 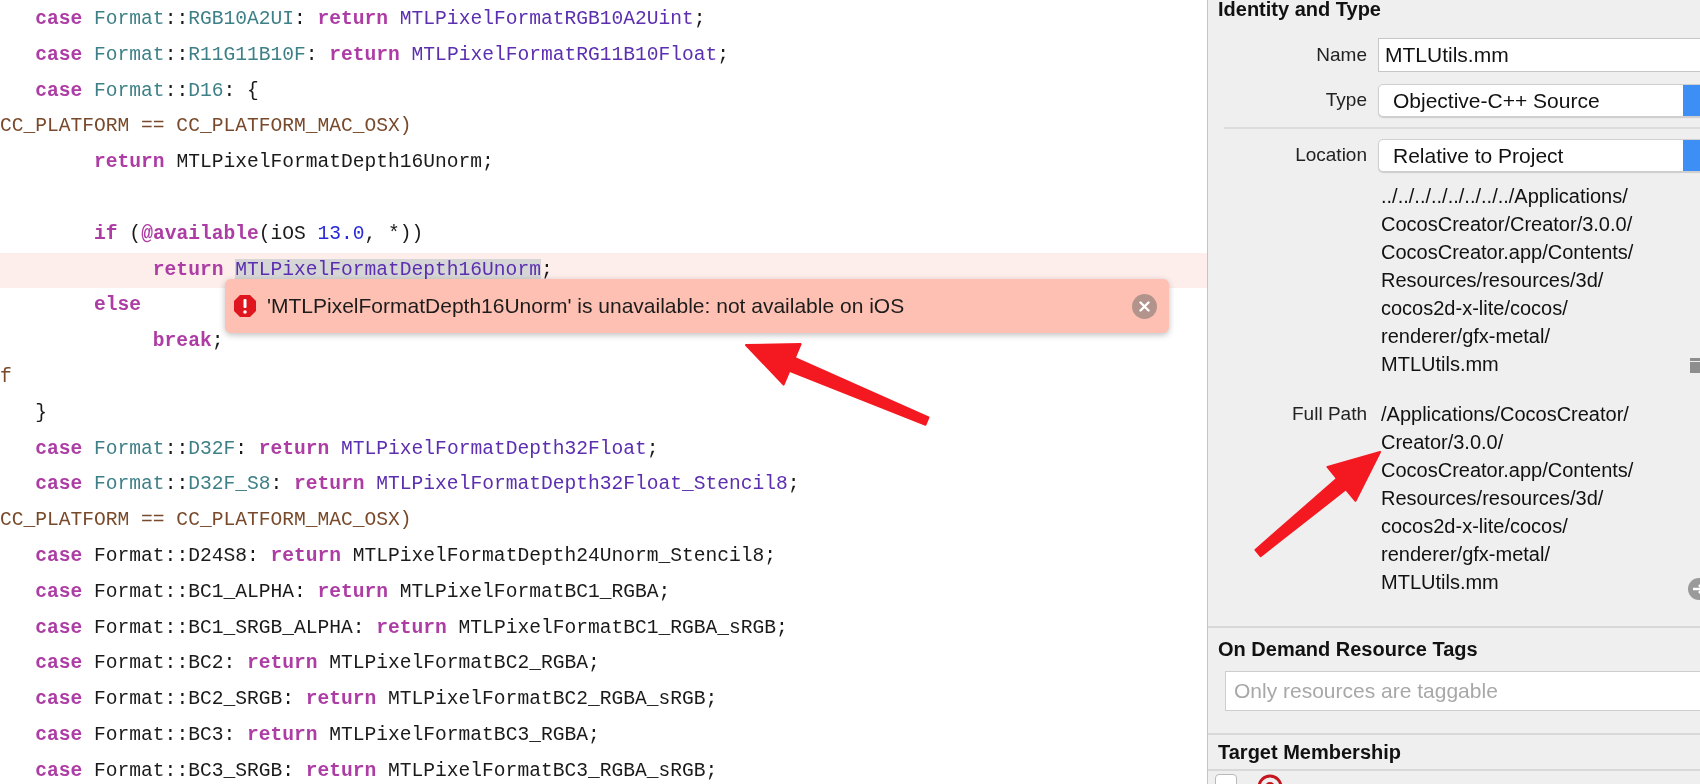 What do you see at coordinates (376, 771) in the screenshot?
I see `code-line: case Format::BC3_SRGB: return MTLPixelFormatBC3_RGBA_sRGB;` at bounding box center [376, 771].